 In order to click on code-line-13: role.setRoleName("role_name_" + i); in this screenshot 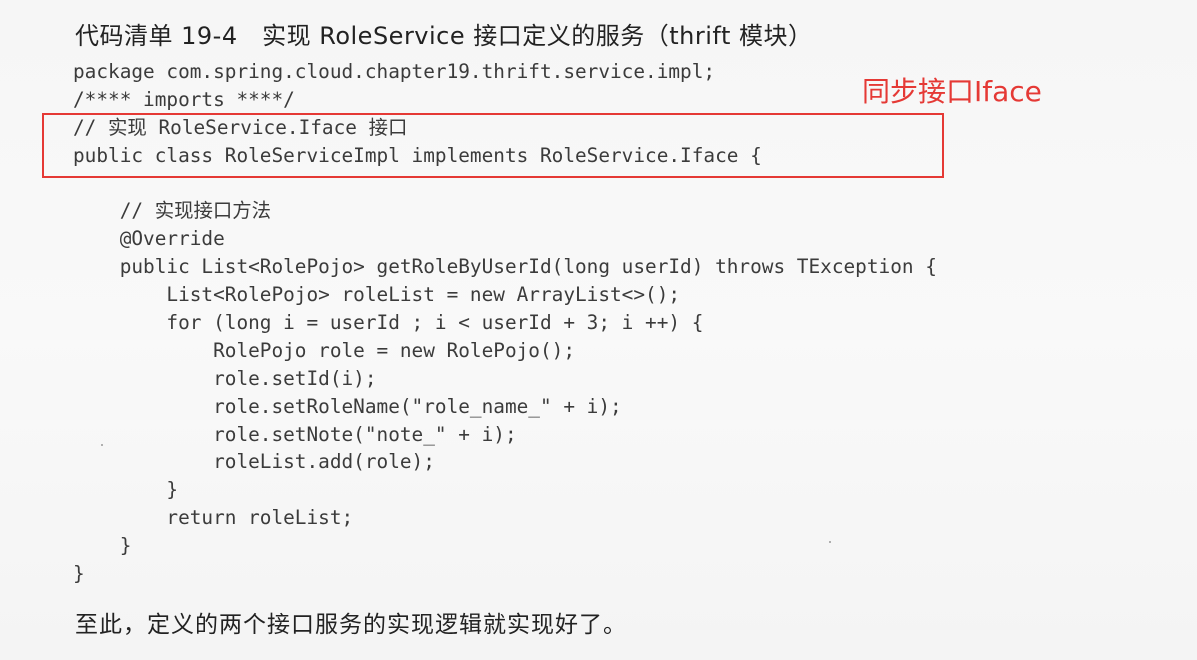, I will do `click(347, 406)`.